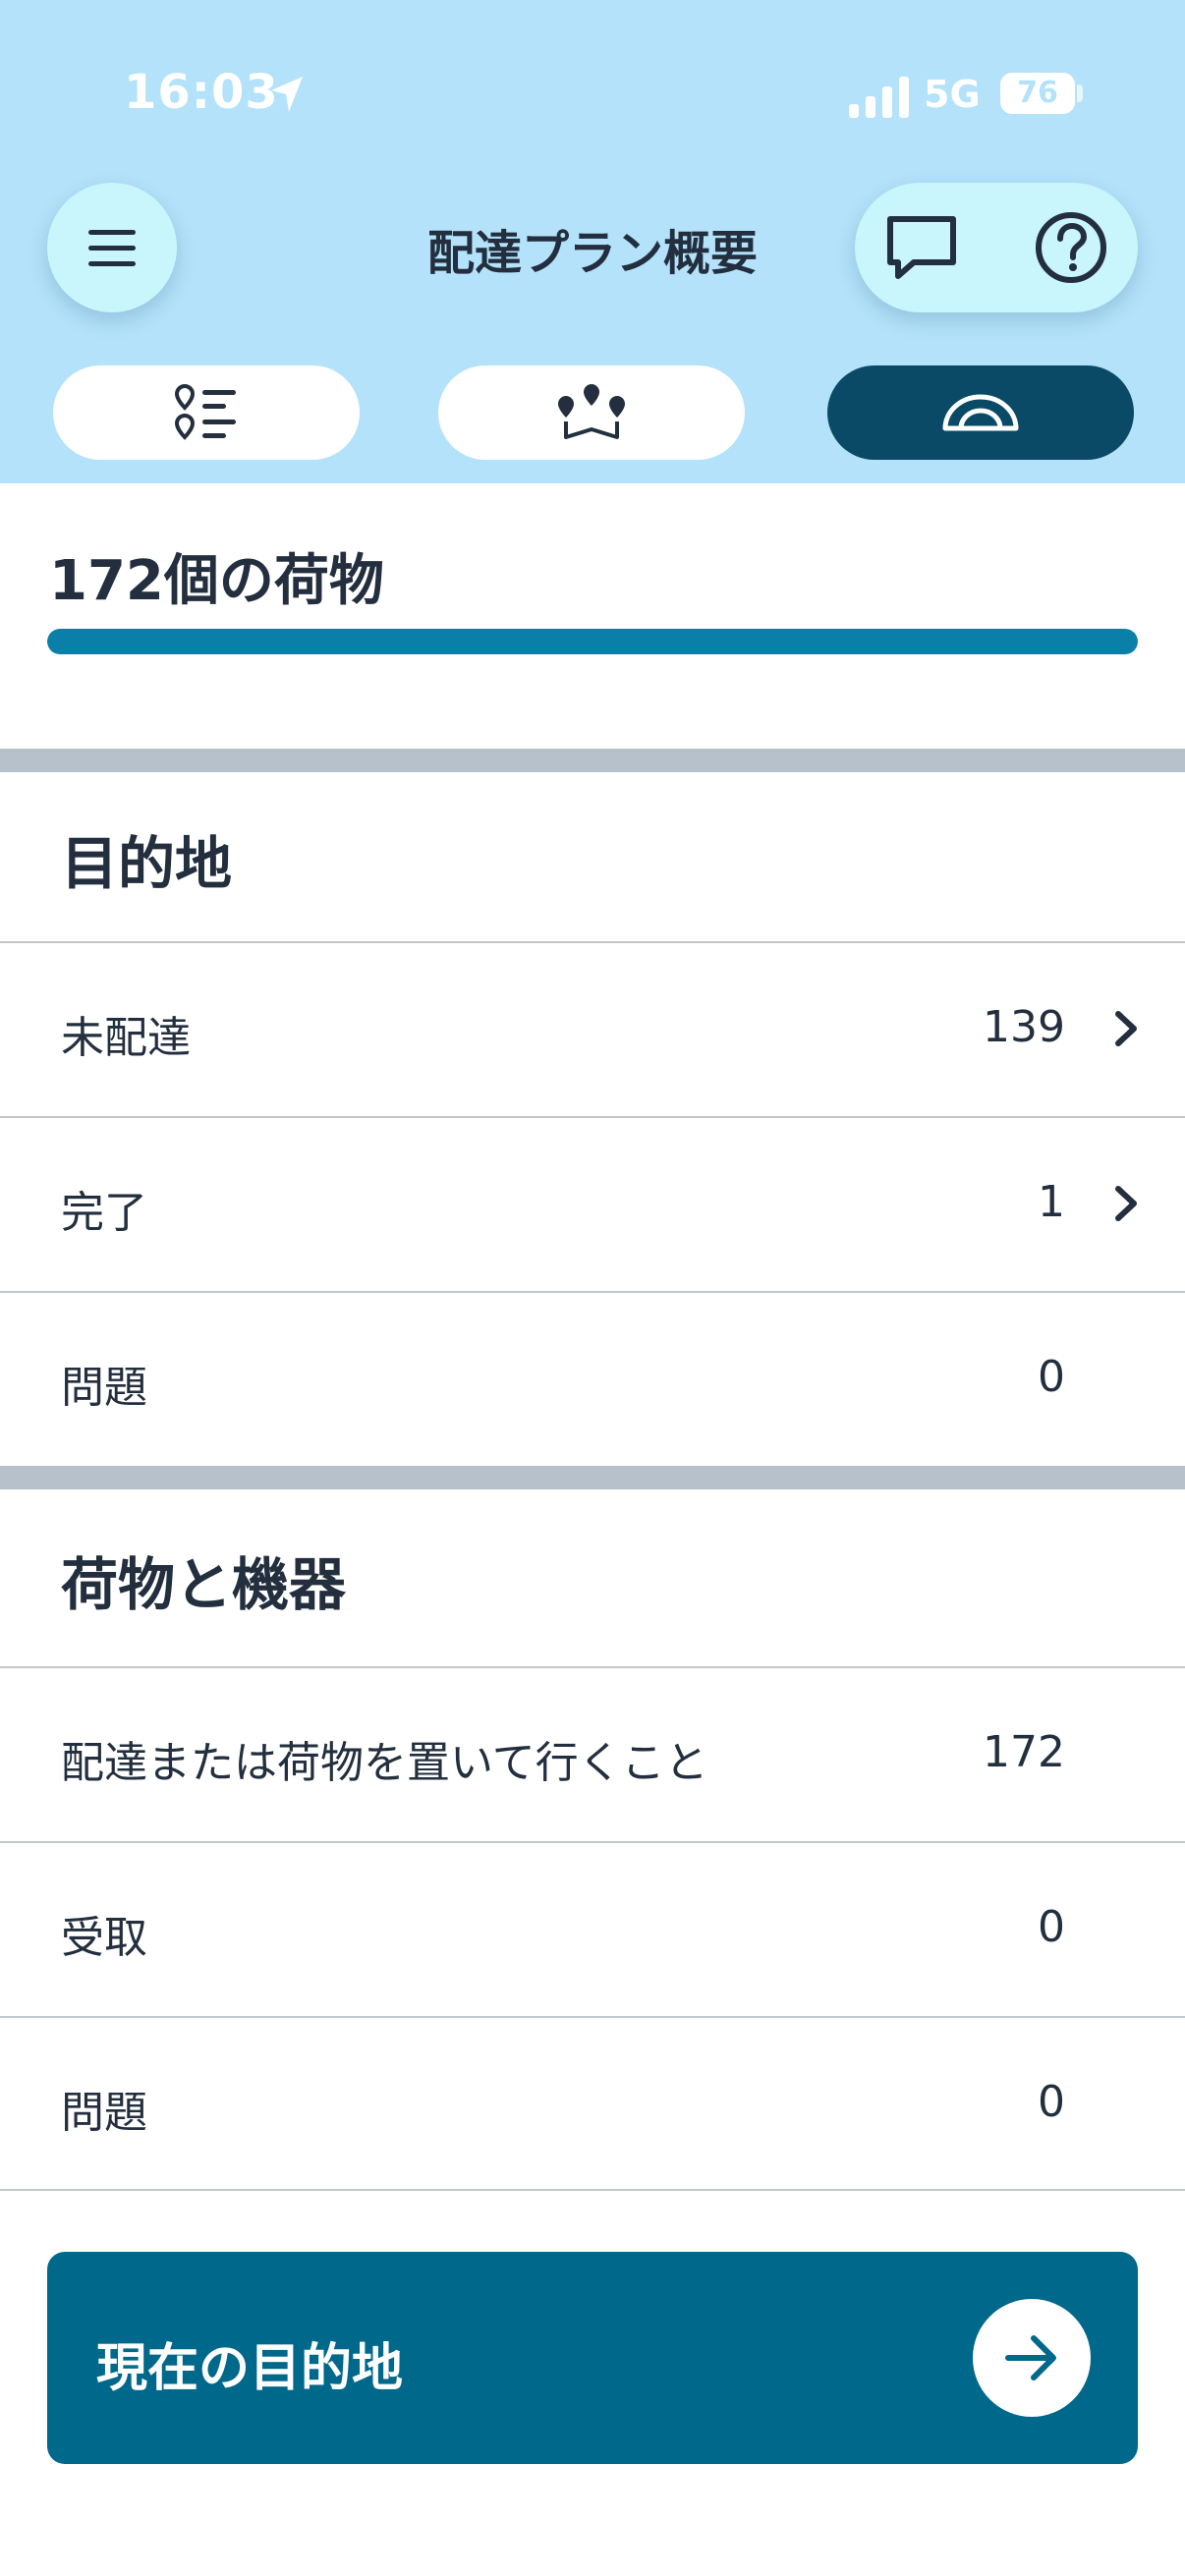 Image resolution: width=1185 pixels, height=2576 pixels. I want to click on destination-row-problems: 問題 0, so click(592, 1378).